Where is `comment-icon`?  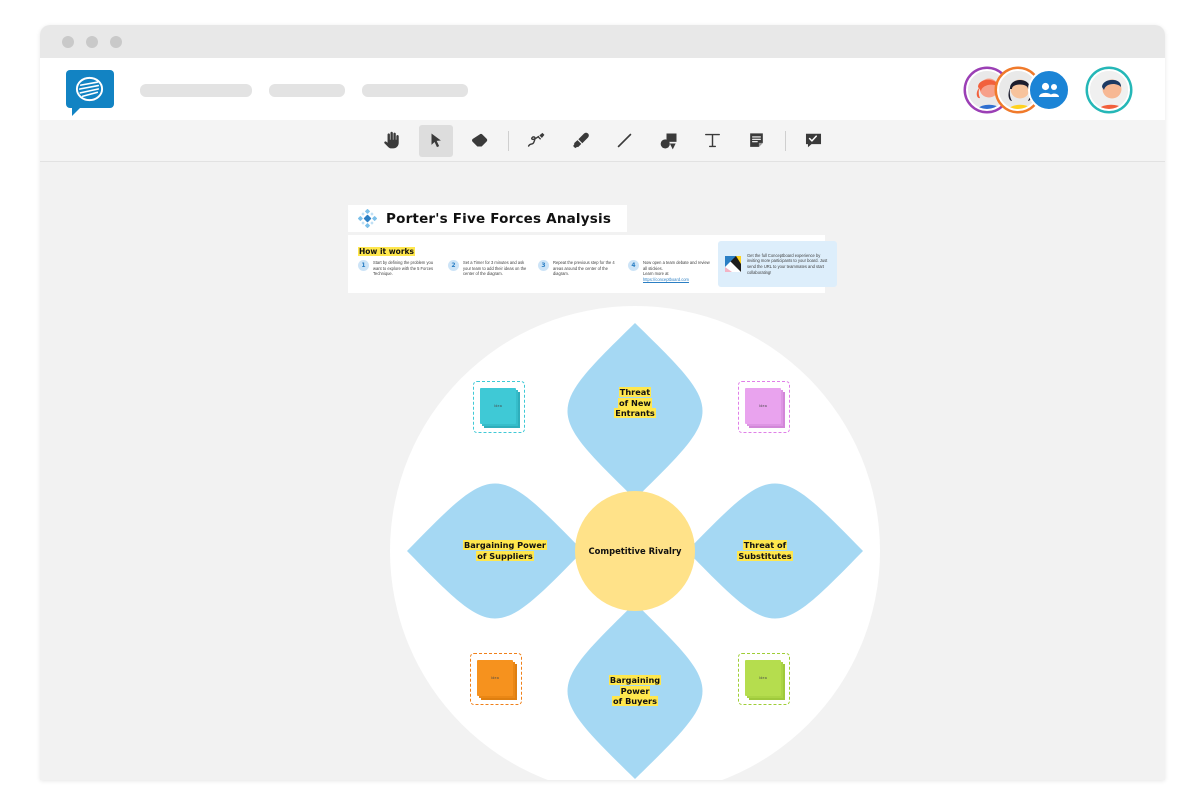 comment-icon is located at coordinates (813, 140).